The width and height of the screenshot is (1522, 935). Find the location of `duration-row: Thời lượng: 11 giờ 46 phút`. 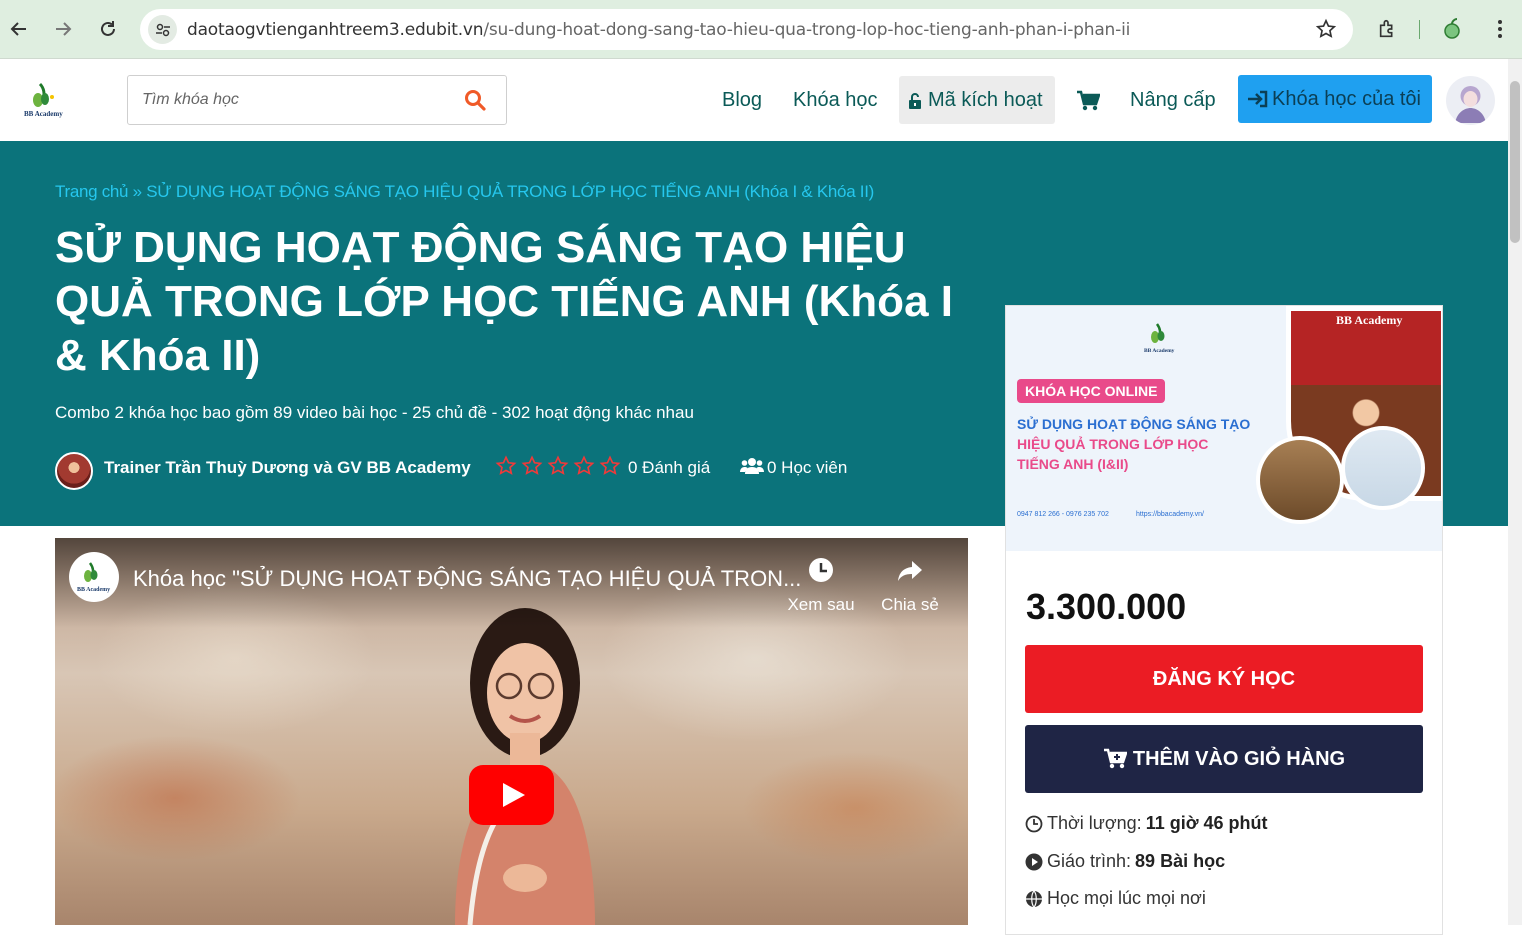

duration-row: Thời lượng: 11 giờ 46 phút is located at coordinates (1146, 823).